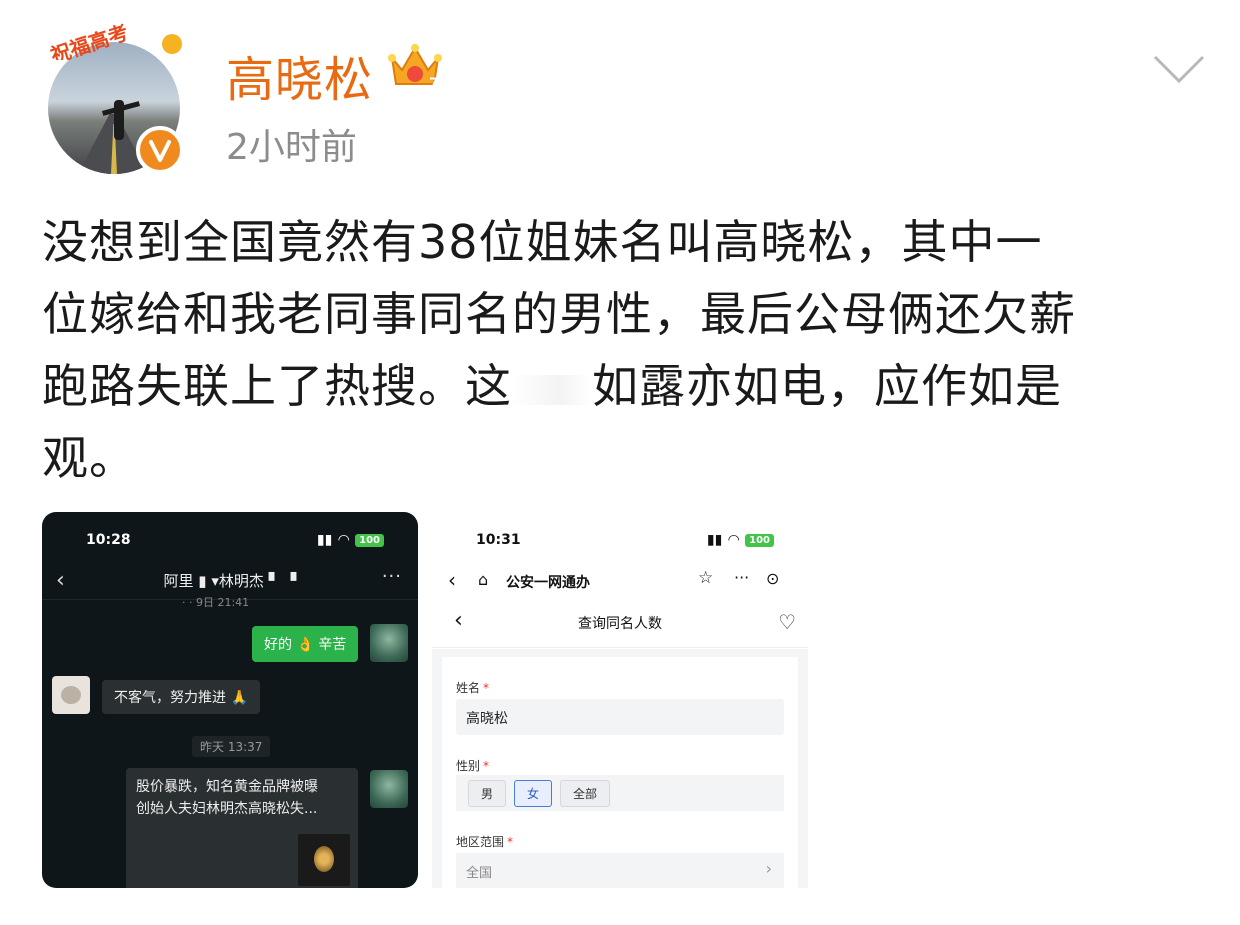 The image size is (1240, 925). I want to click on mini-app-header: ‹ ⌂ 公安一网通办 ☆ ··· ⊙, so click(620, 584).